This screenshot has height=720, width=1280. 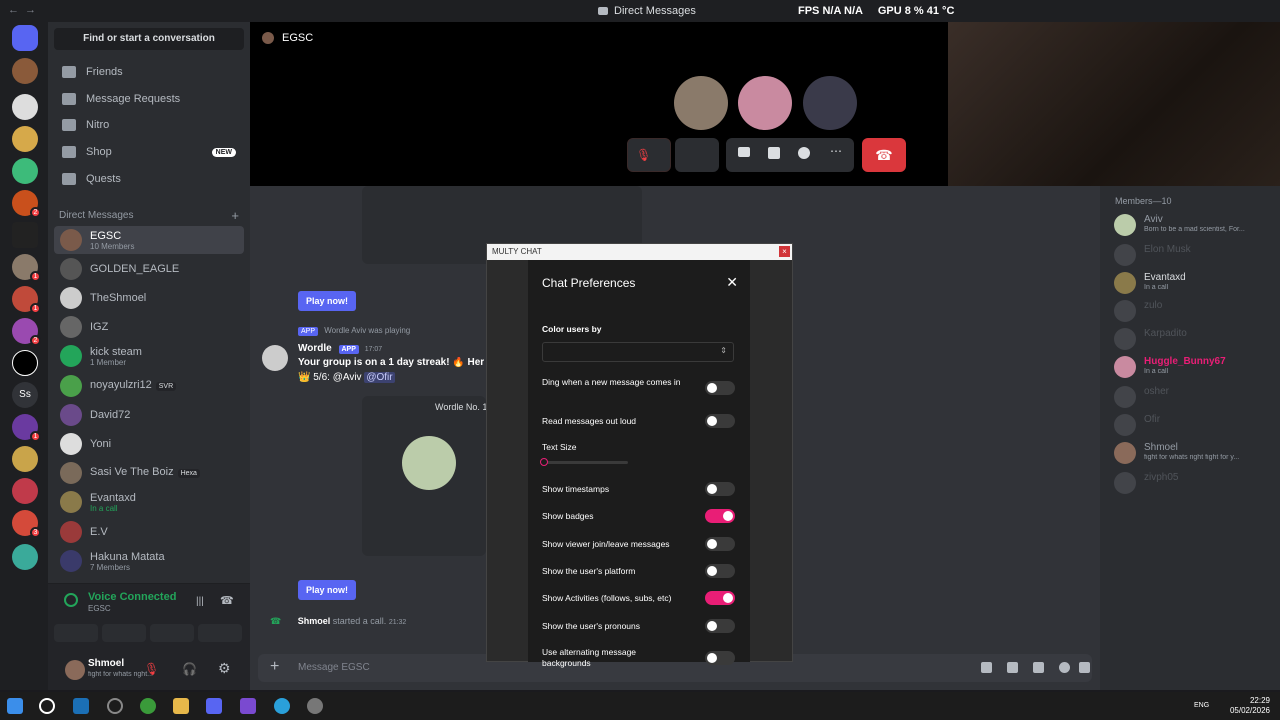 What do you see at coordinates (181, 706) in the screenshot?
I see `folder-icon` at bounding box center [181, 706].